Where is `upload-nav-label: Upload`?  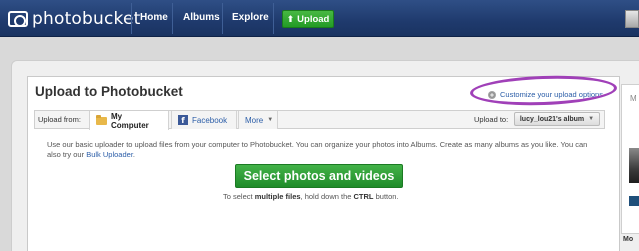
upload-nav-label: Upload is located at coordinates (313, 19).